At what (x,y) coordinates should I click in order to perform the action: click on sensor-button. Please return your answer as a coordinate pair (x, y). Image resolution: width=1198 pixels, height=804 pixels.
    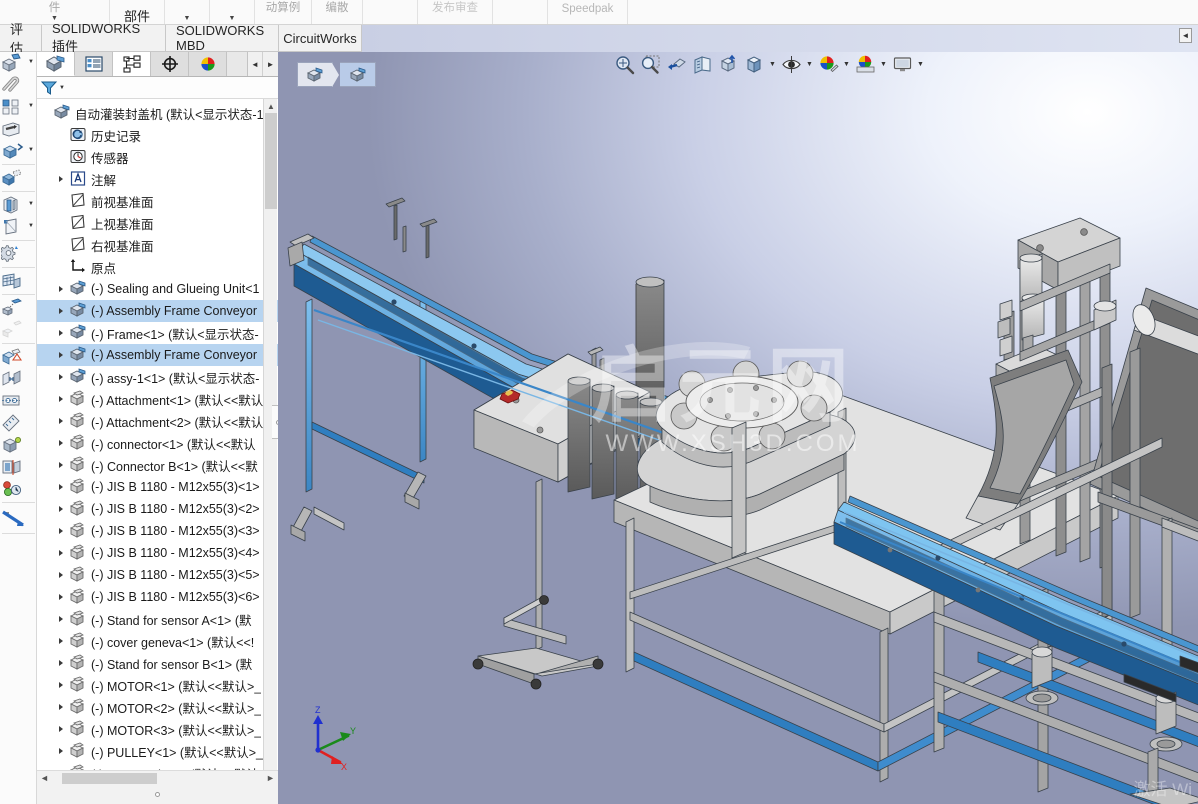
    Looking at the image, I should click on (18, 489).